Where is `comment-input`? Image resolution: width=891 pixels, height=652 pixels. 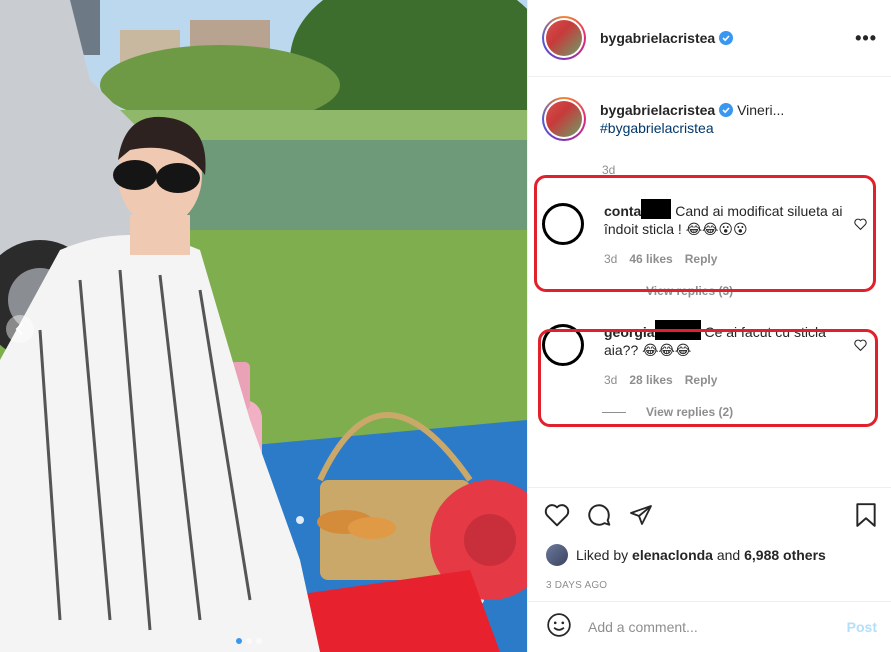 comment-input is located at coordinates (717, 627).